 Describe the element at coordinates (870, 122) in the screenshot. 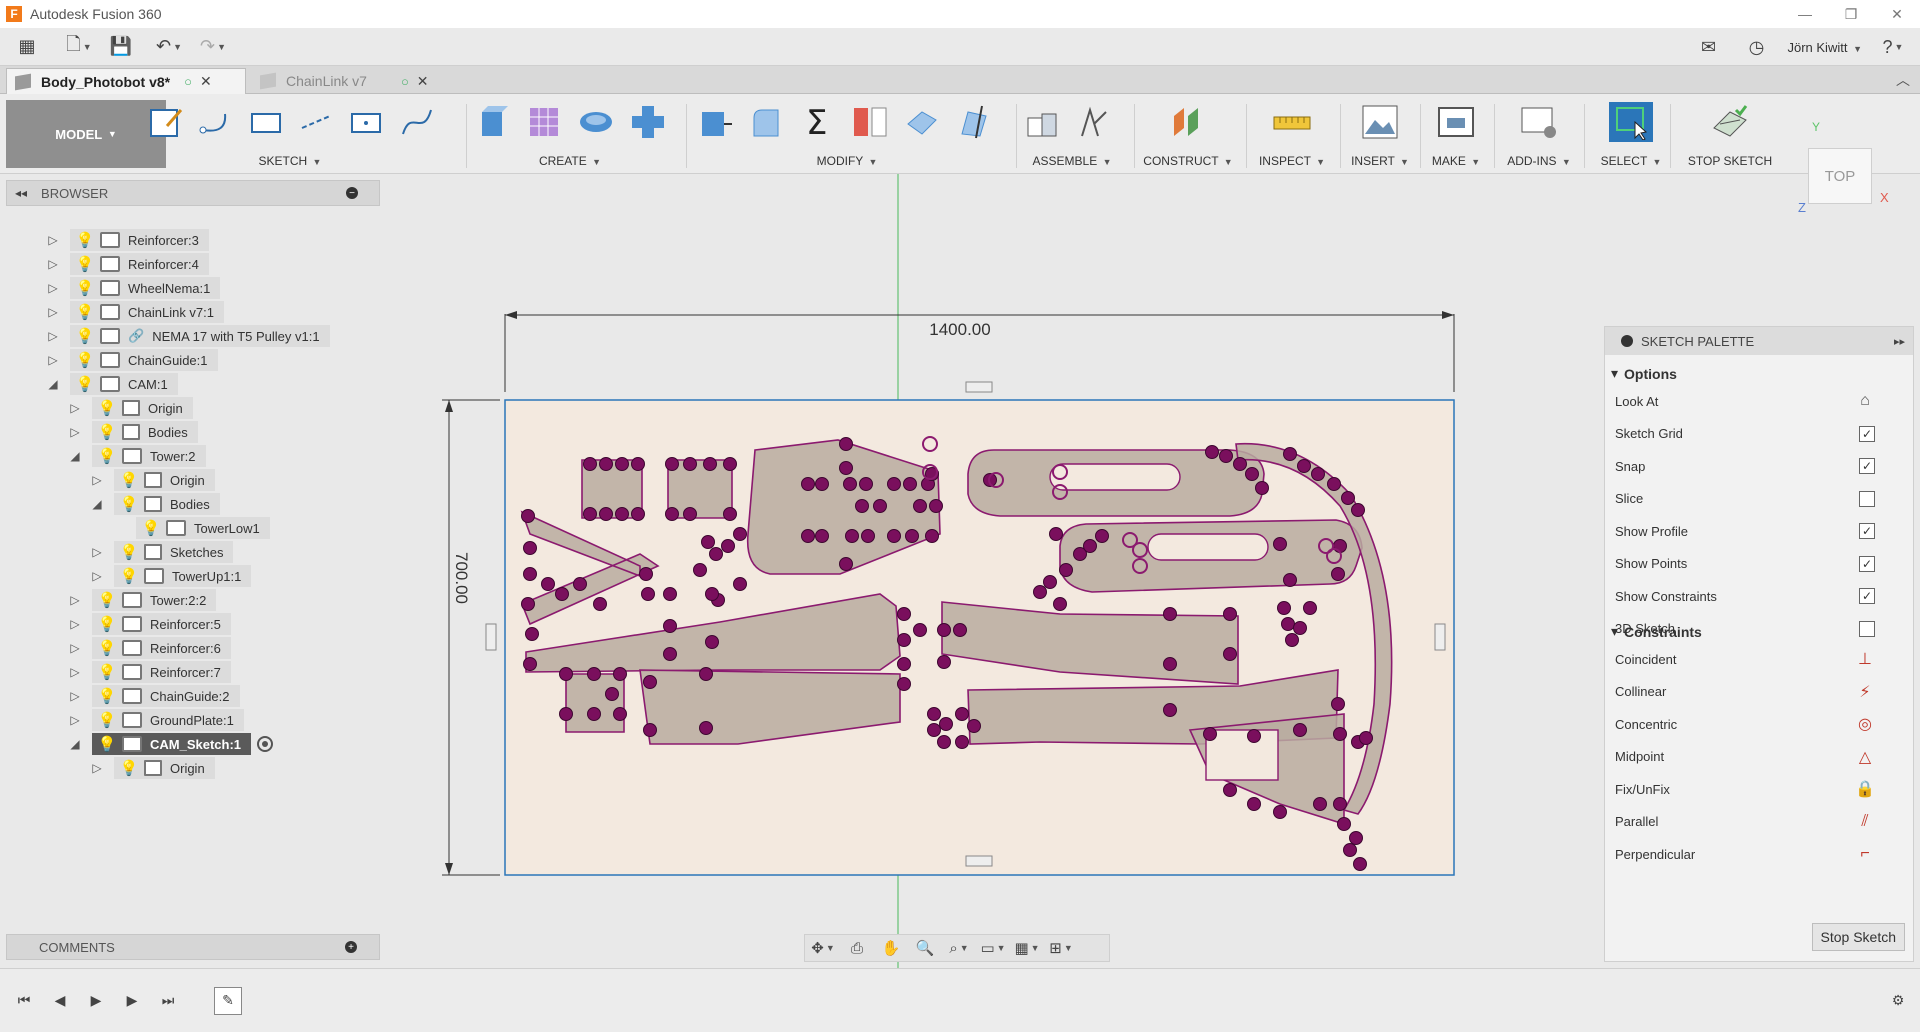

I see `physical-material-icon` at that location.